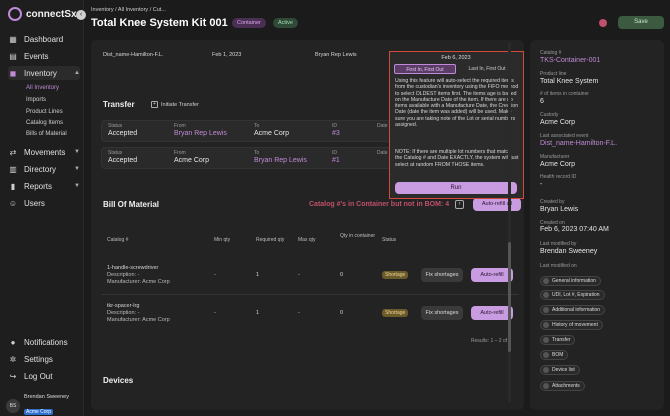 The height and width of the screenshot is (416, 670). What do you see at coordinates (272, 133) in the screenshot?
I see `to-value: Acme Corp` at bounding box center [272, 133].